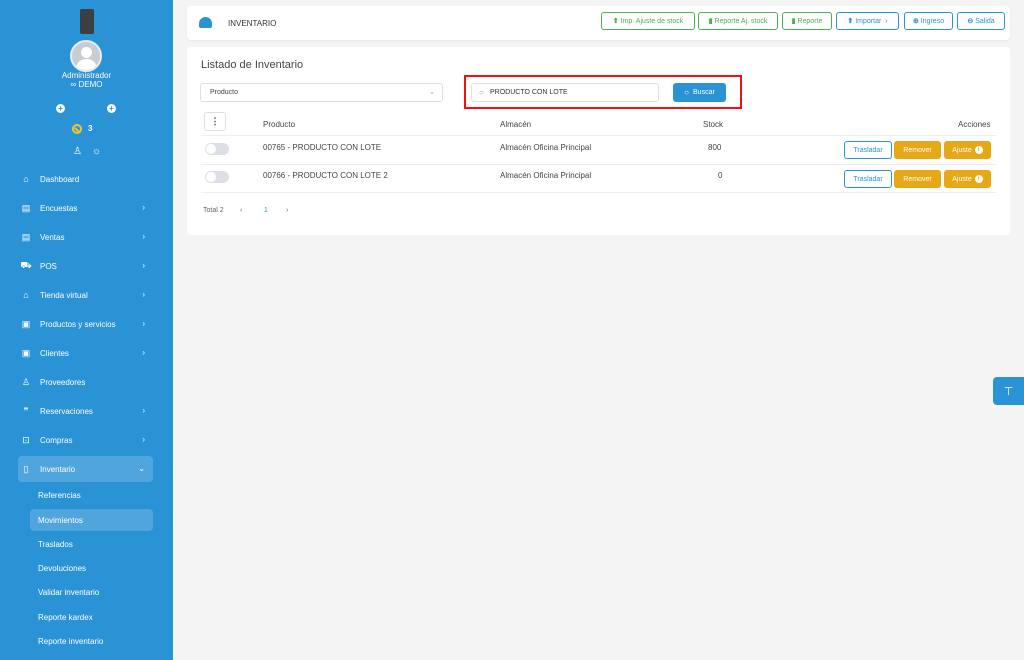  Describe the element at coordinates (91, 617) in the screenshot. I see `sidebar-subitem-reporte-kardex: Reporte kardex` at that location.